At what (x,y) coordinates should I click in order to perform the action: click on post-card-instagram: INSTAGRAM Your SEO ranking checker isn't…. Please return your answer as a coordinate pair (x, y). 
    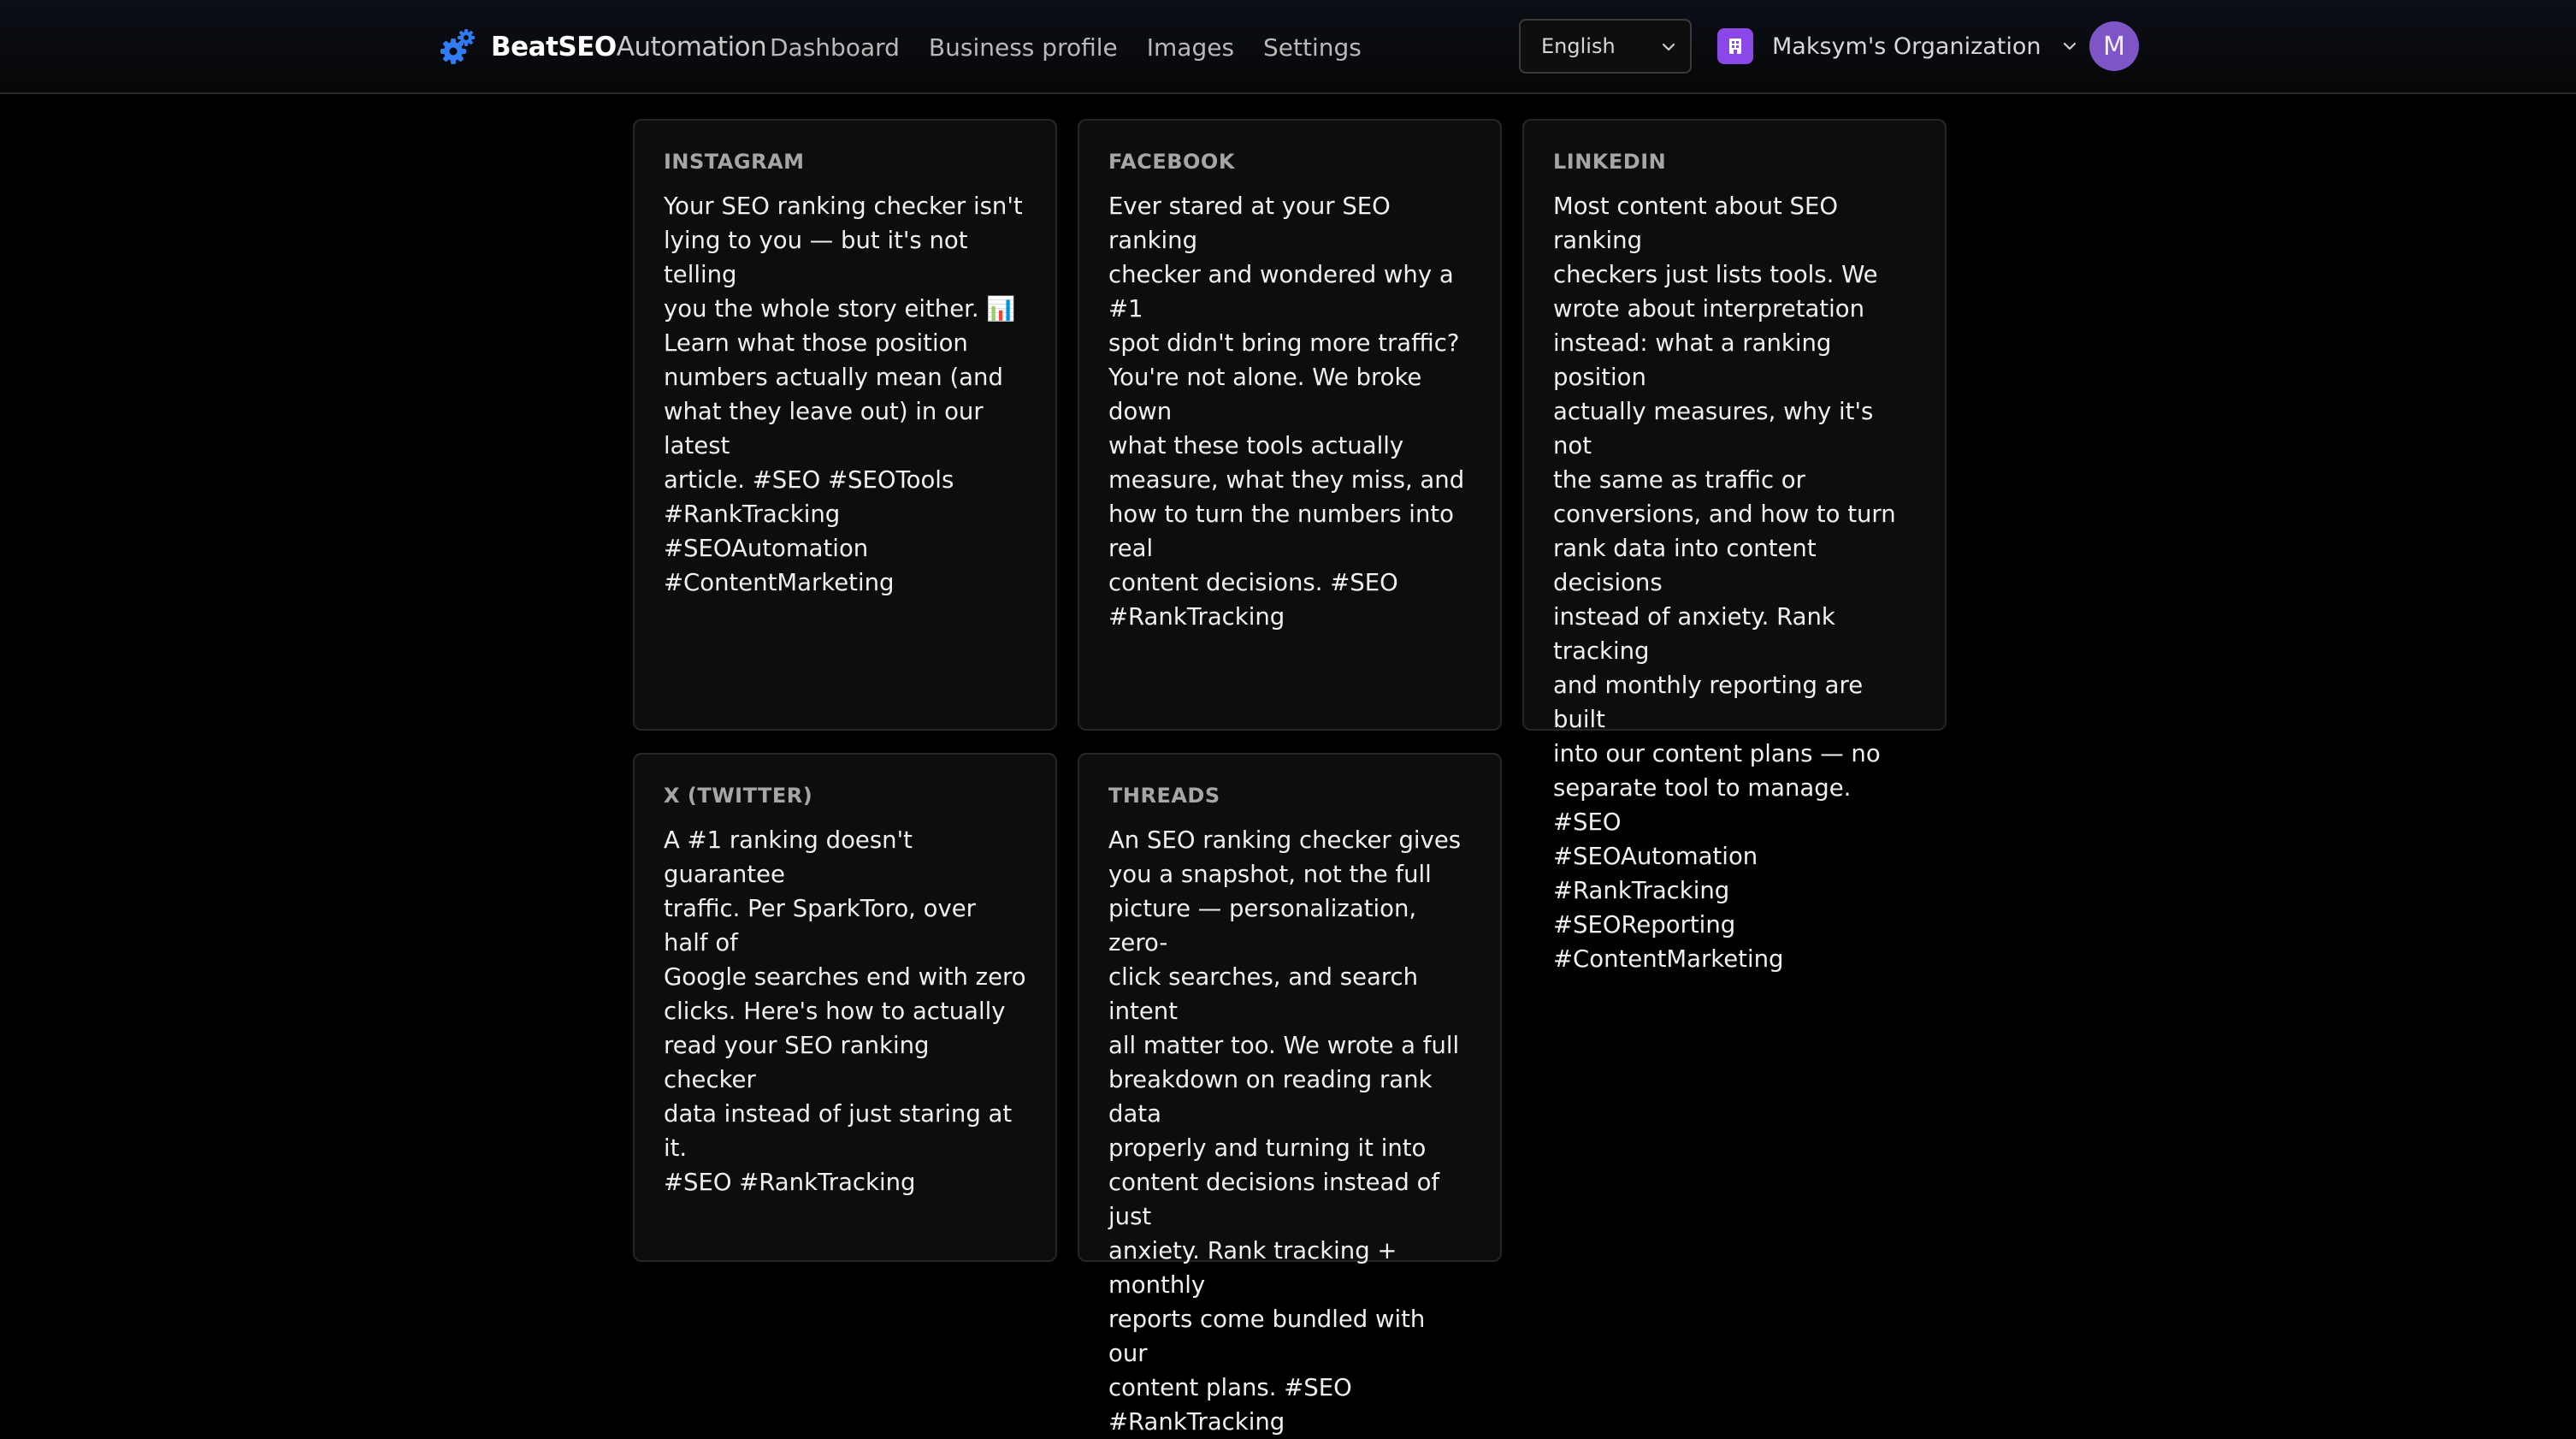
    Looking at the image, I should click on (845, 425).